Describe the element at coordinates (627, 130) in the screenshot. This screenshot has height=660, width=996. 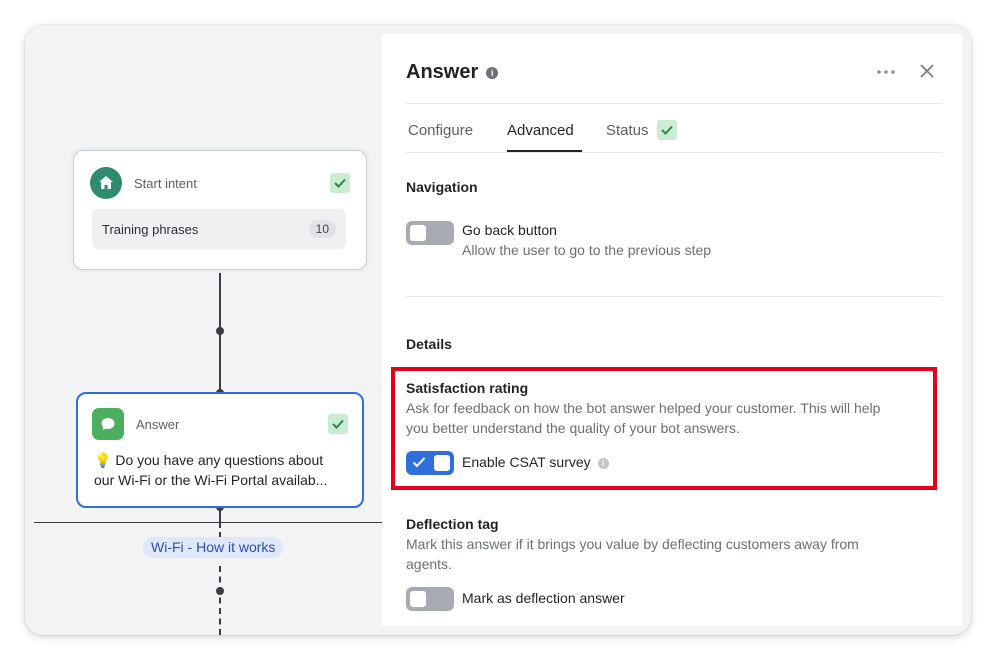
I see `tab-status-label: Status` at that location.